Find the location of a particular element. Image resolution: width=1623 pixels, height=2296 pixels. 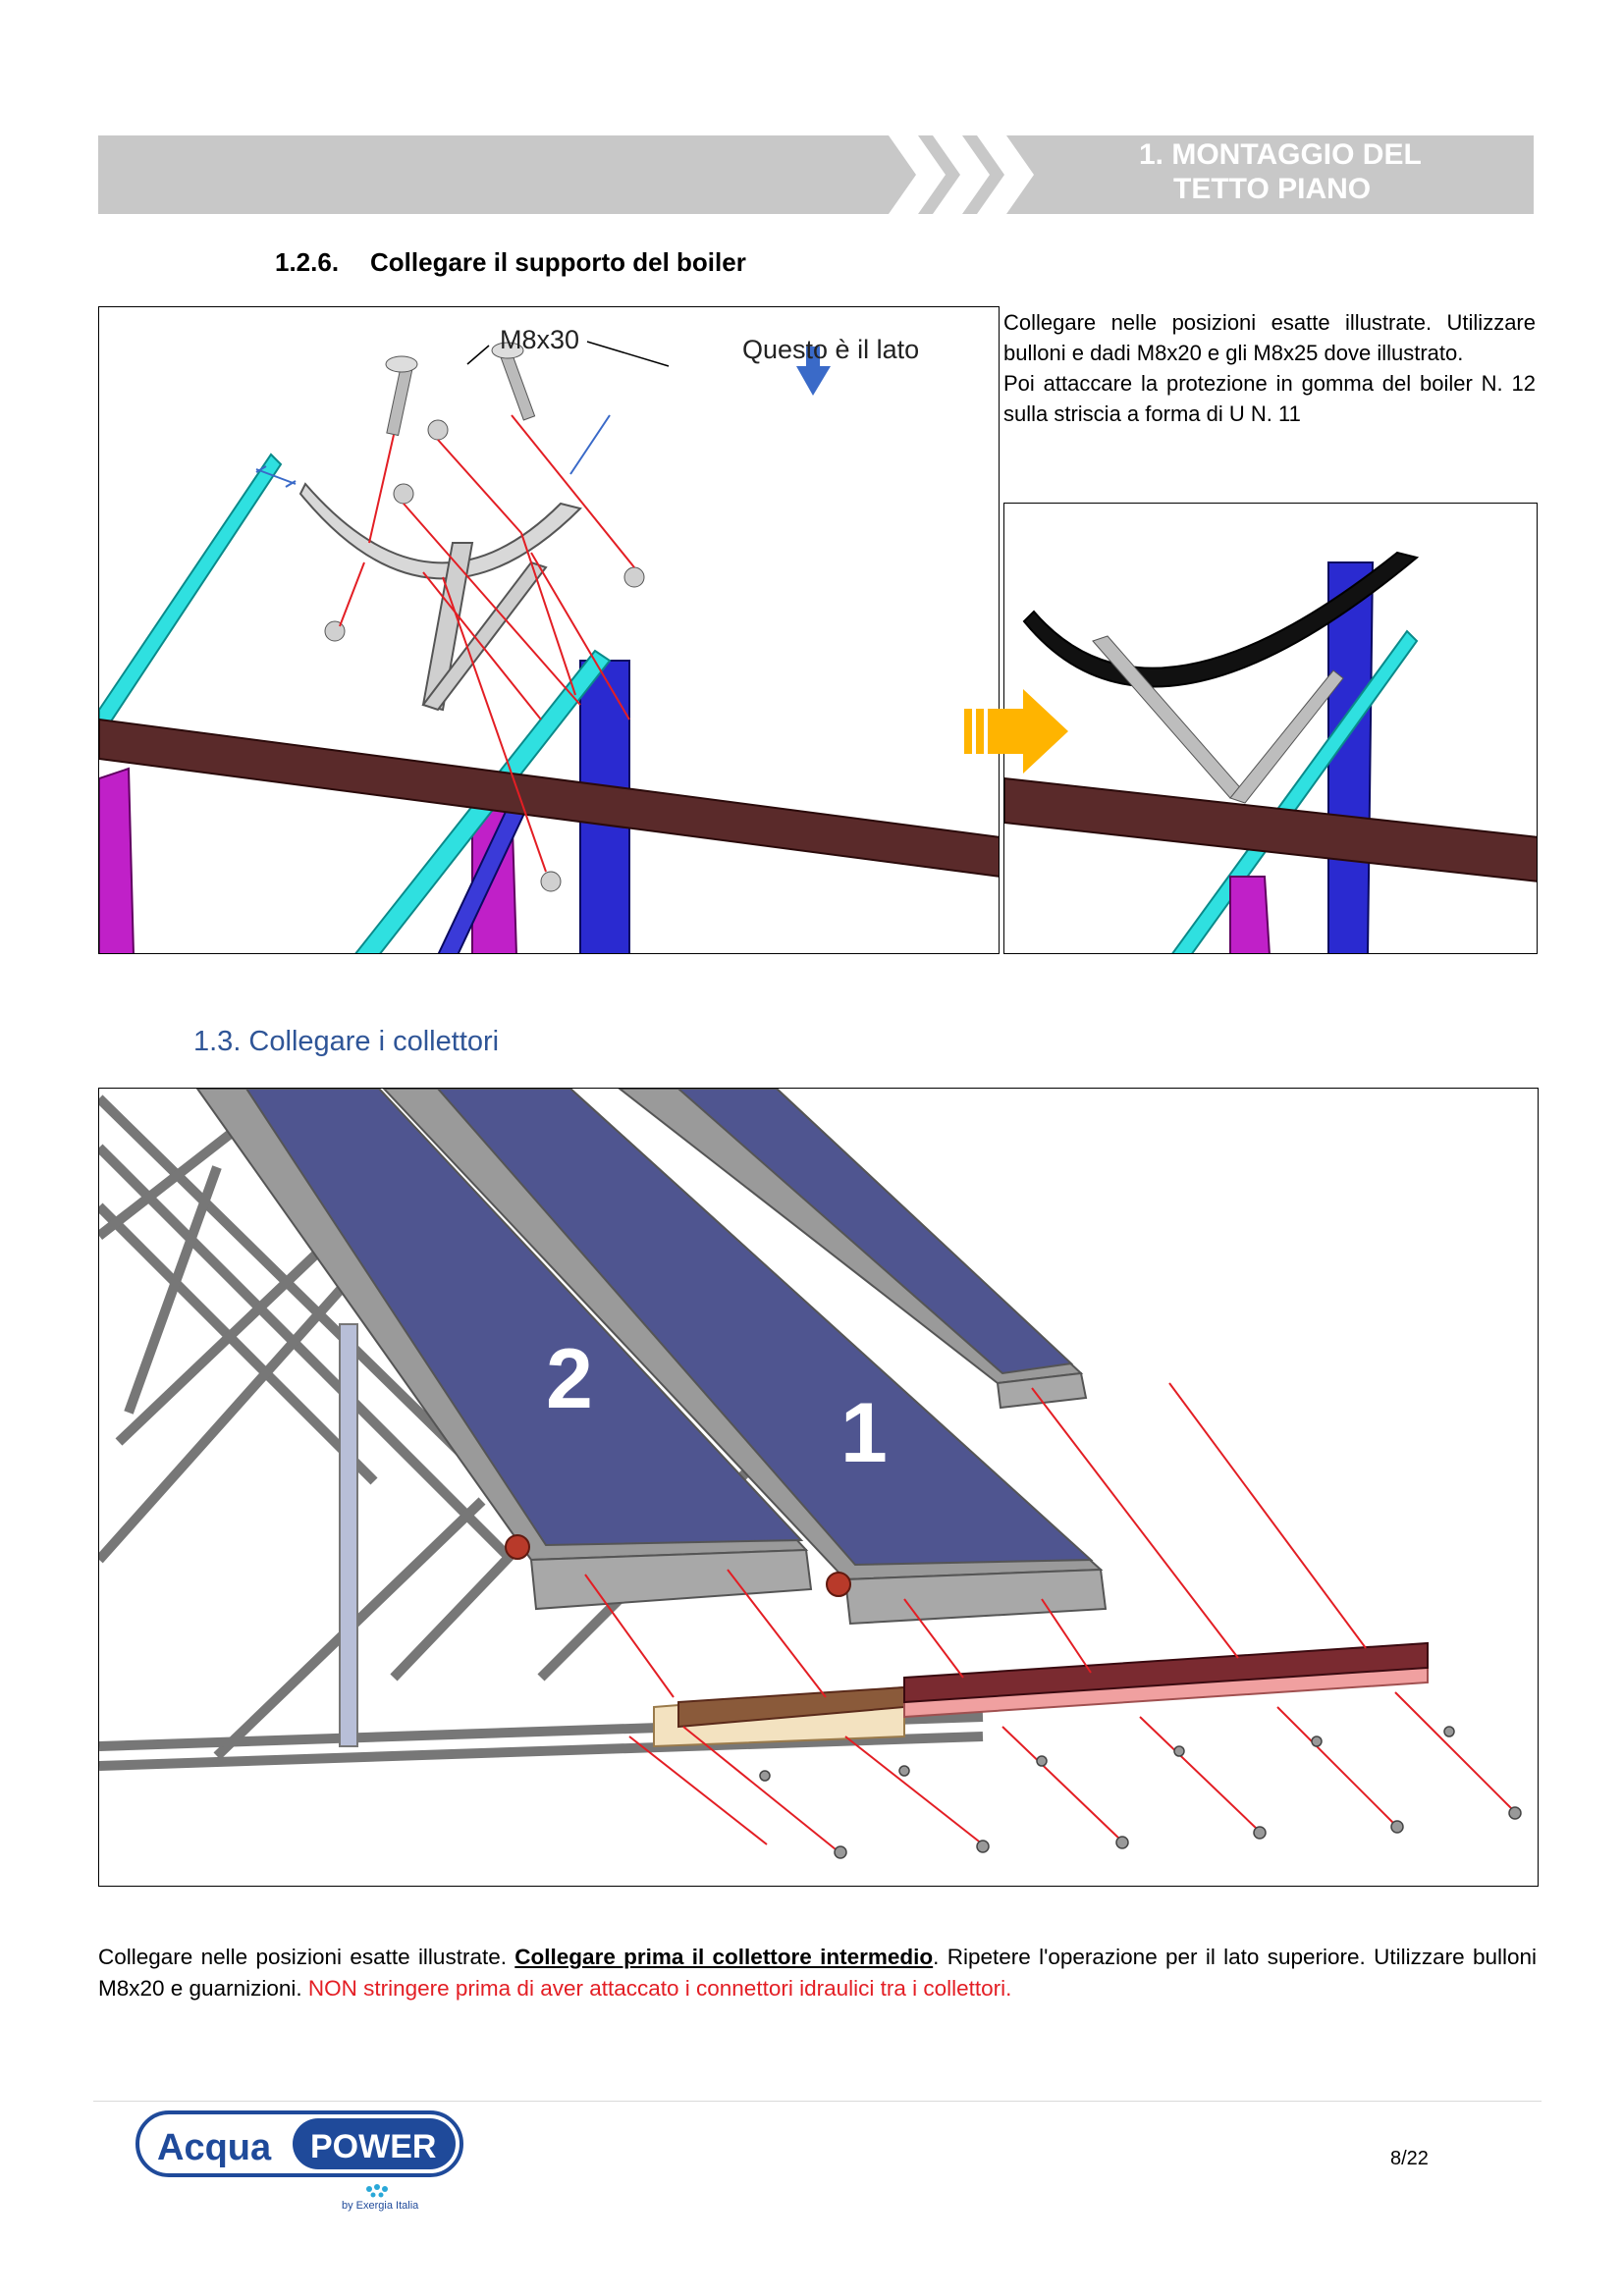

right-arrow-icon is located at coordinates (1016, 732).